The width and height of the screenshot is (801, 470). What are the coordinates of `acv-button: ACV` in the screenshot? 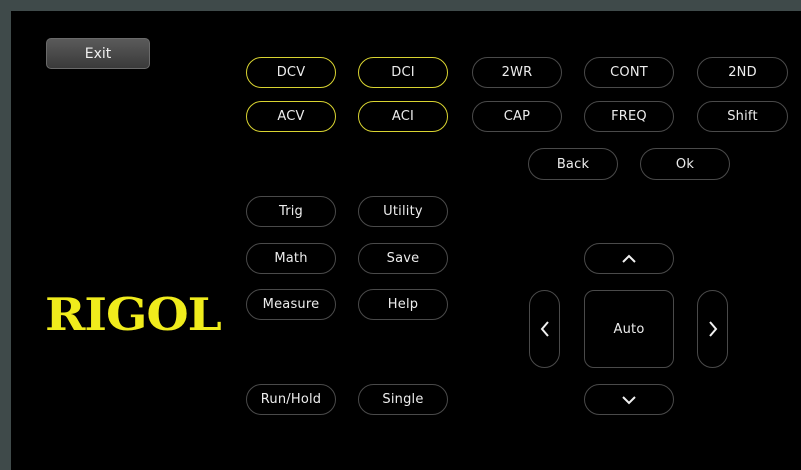 It's located at (291, 116).